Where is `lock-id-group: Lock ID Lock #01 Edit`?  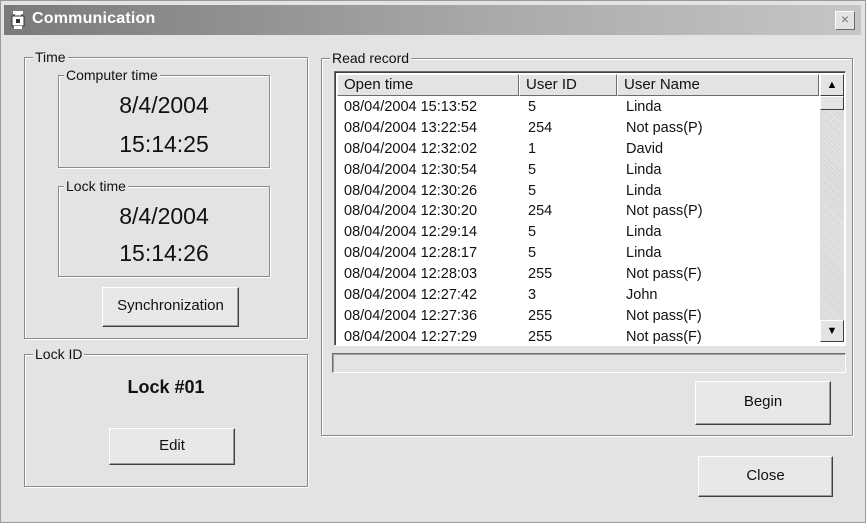
lock-id-group: Lock ID Lock #01 Edit is located at coordinates (166, 416).